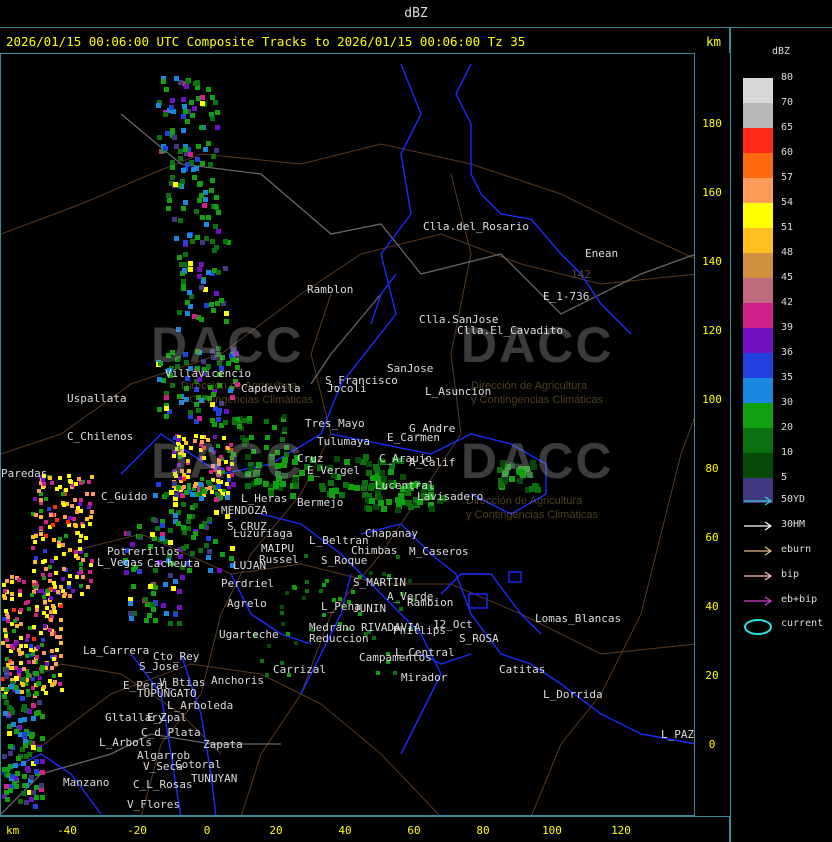 Image resolution: width=832 pixels, height=842 pixels. I want to click on y-tick-label: 120, so click(712, 330).